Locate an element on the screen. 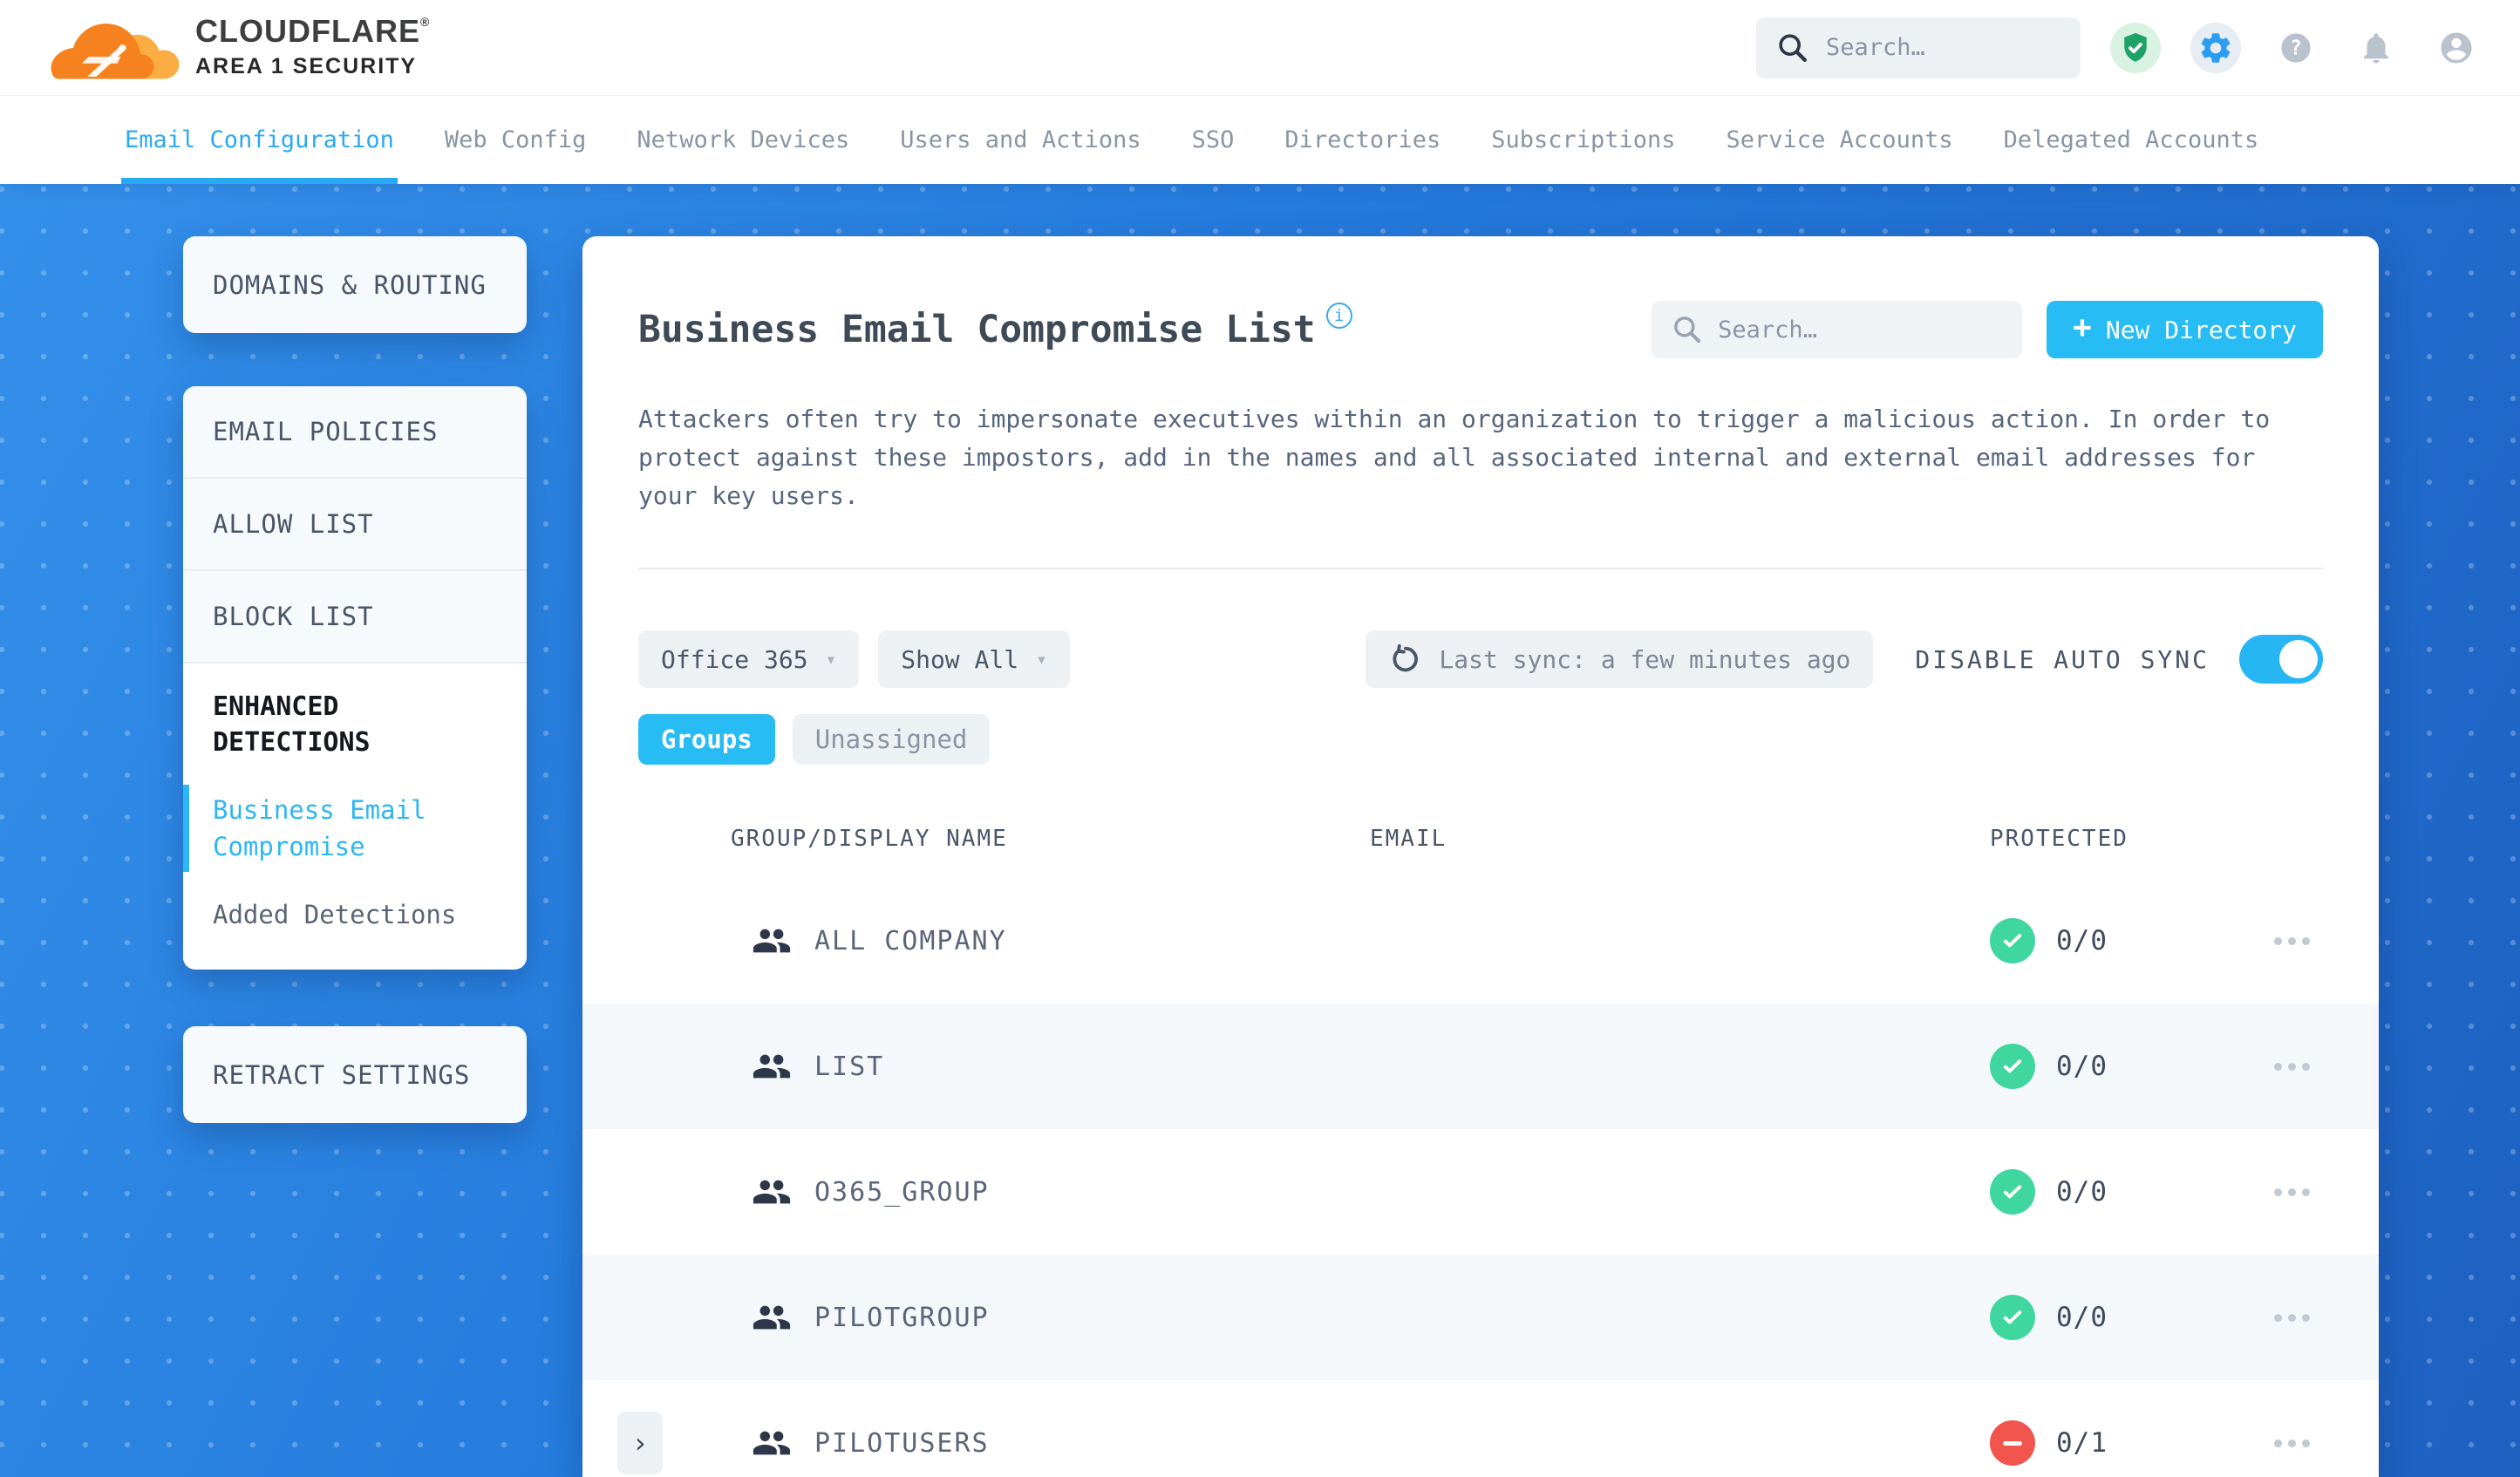 The width and height of the screenshot is (2520, 1477). sidebar-item-domains-routing: DOMAINS & ROUTING is located at coordinates (355, 284).